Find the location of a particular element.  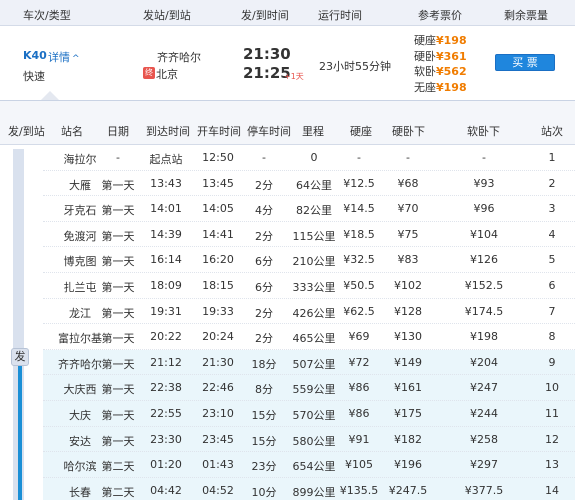

departure-time: 21:30 is located at coordinates (267, 54).